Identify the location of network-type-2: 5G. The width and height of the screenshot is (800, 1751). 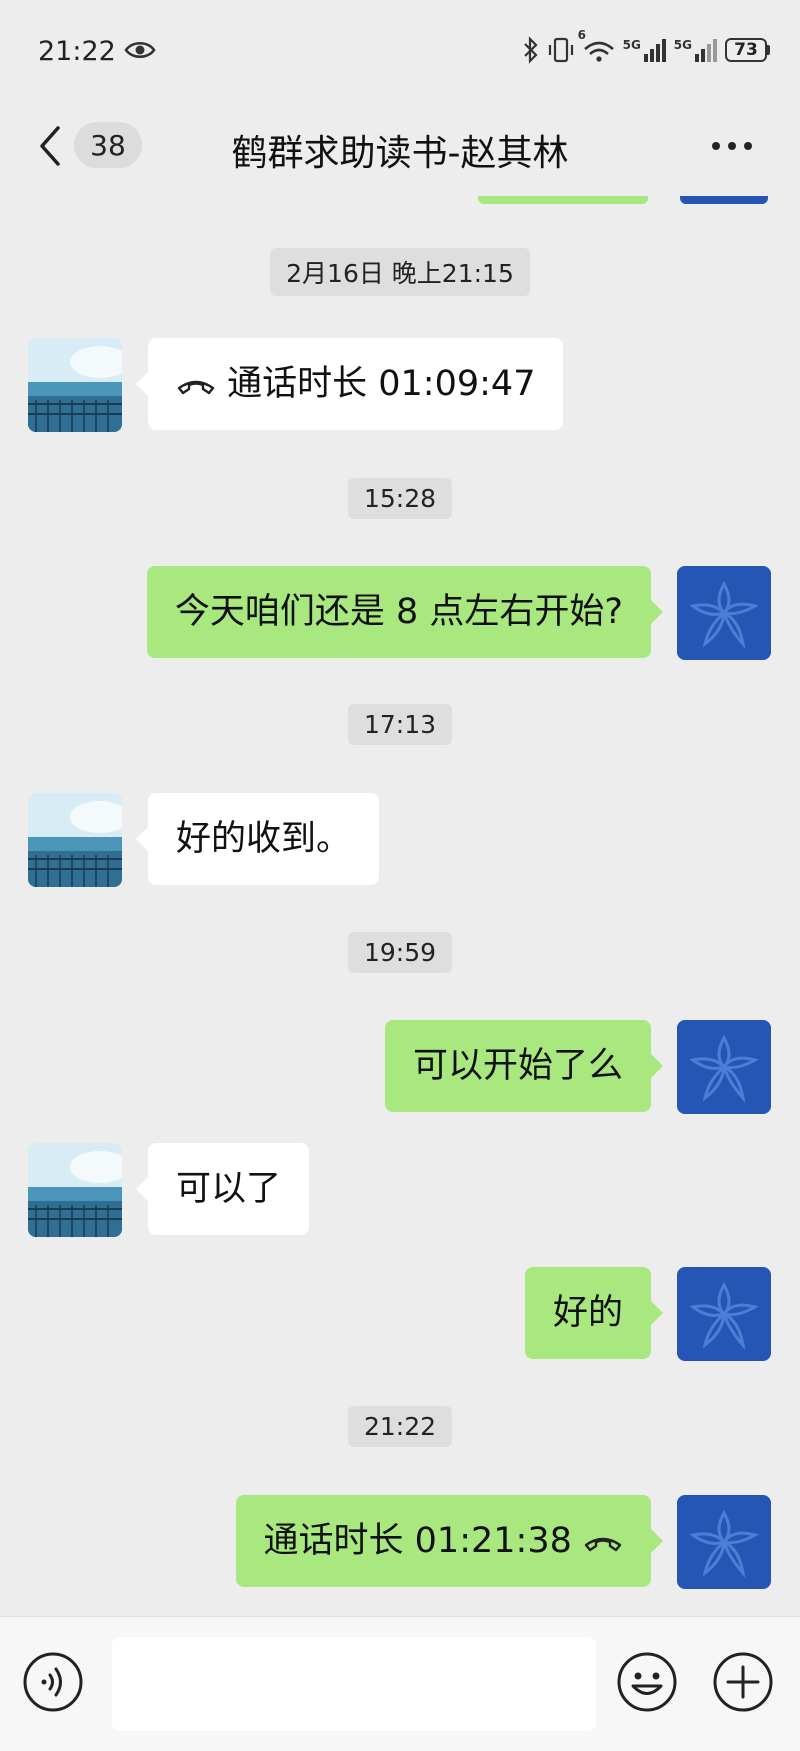
(682, 45).